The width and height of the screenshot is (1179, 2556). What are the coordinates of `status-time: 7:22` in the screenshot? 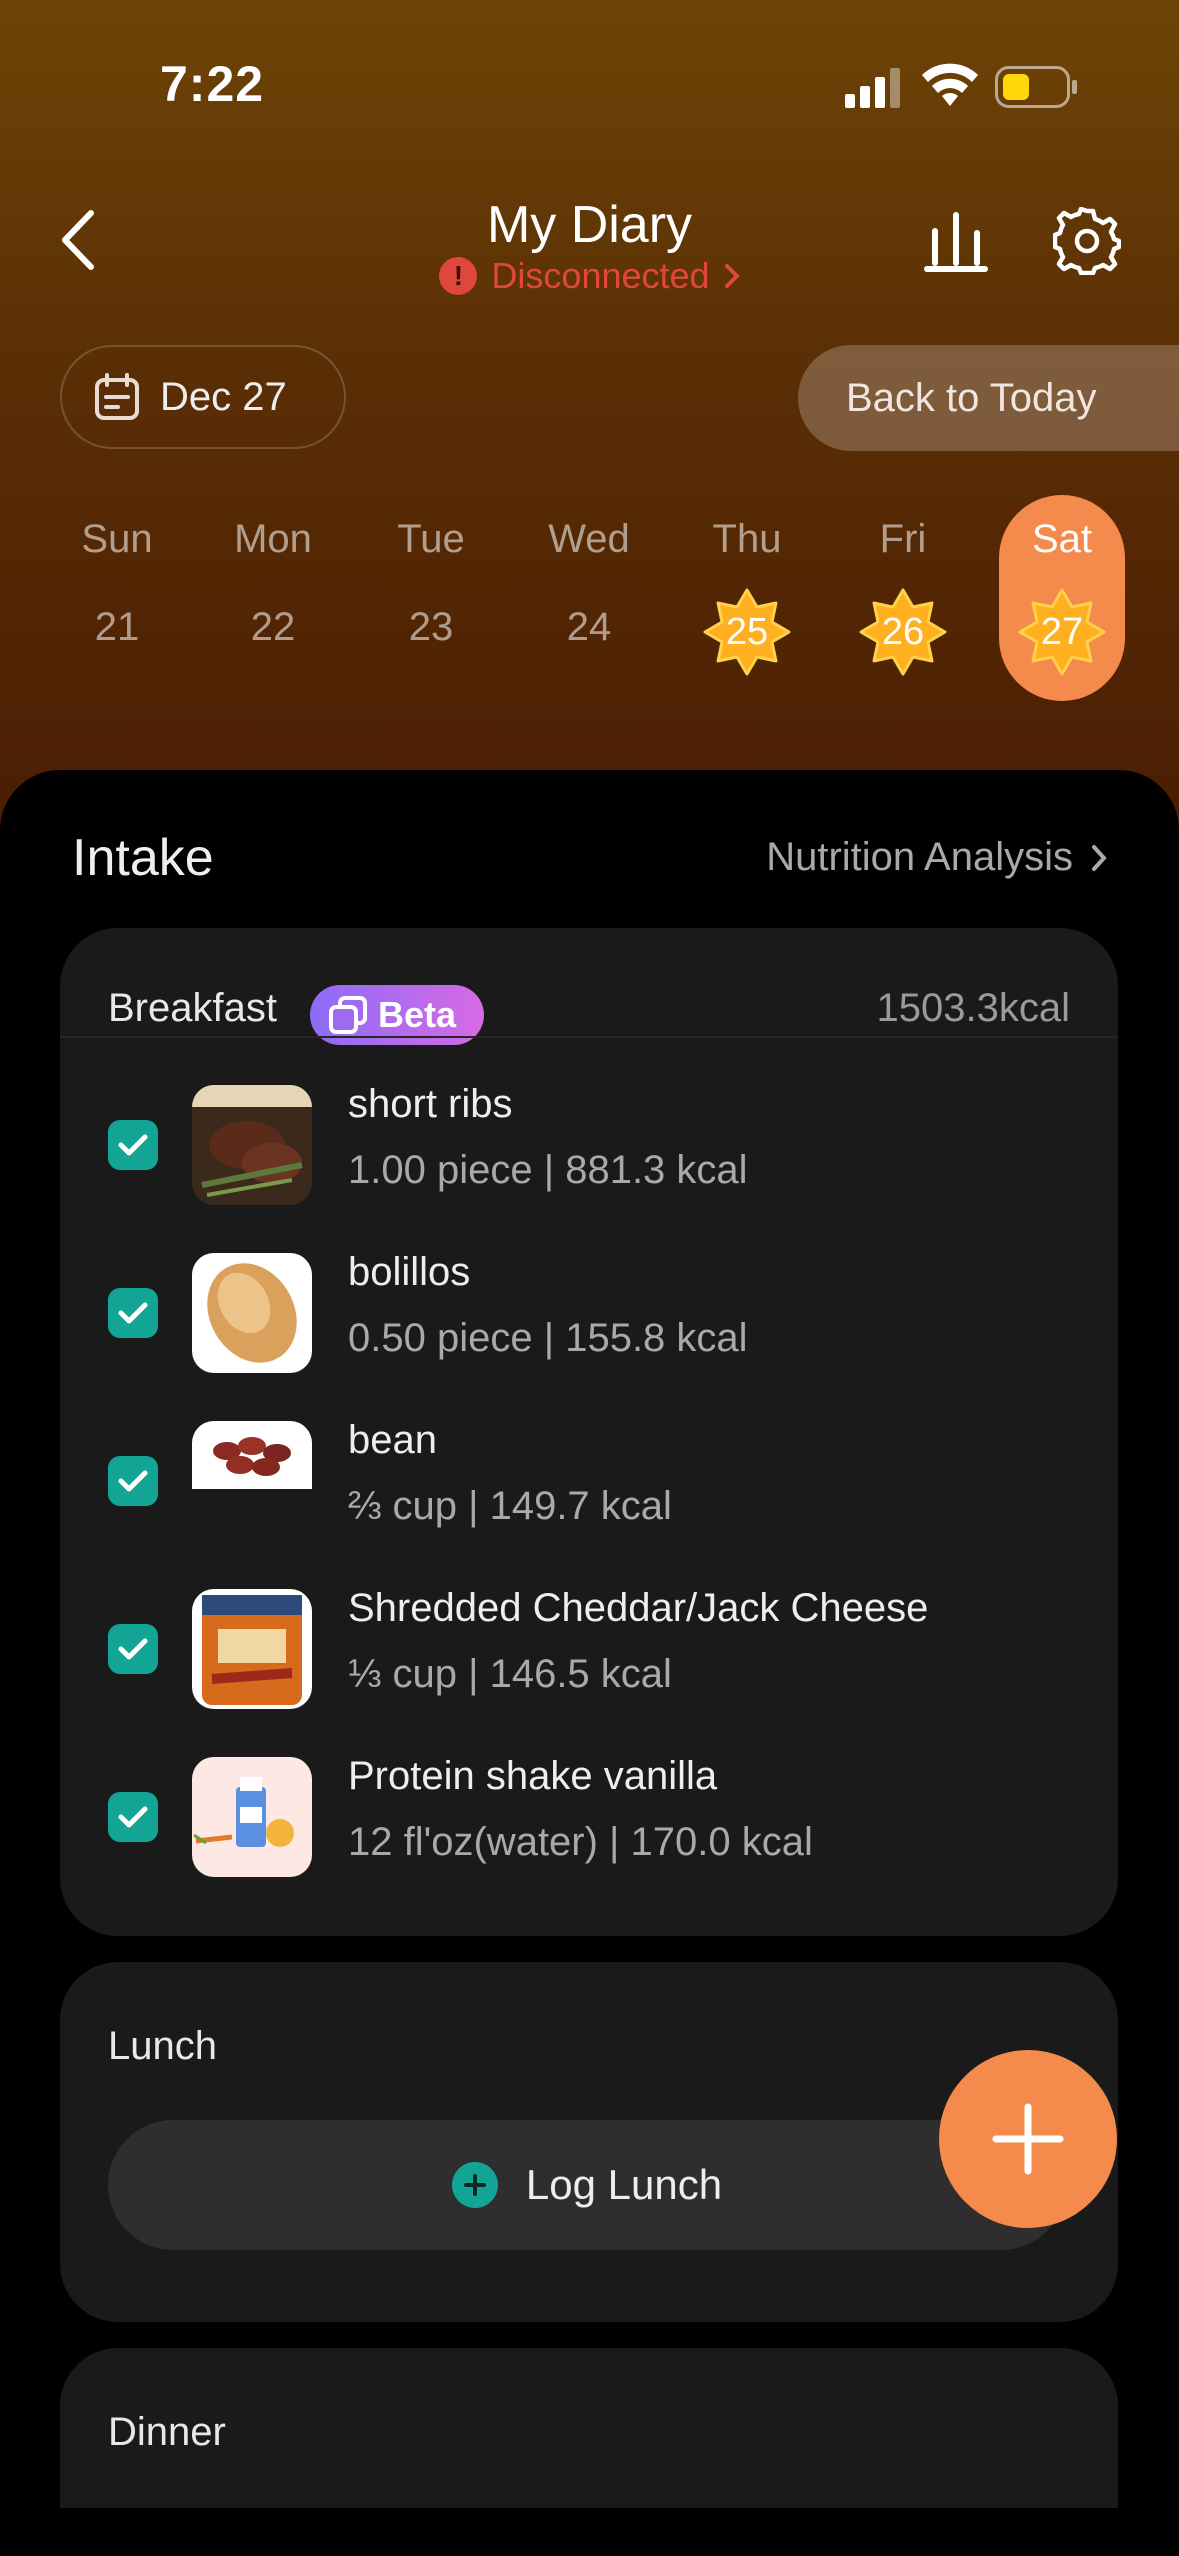 It's located at (212, 84).